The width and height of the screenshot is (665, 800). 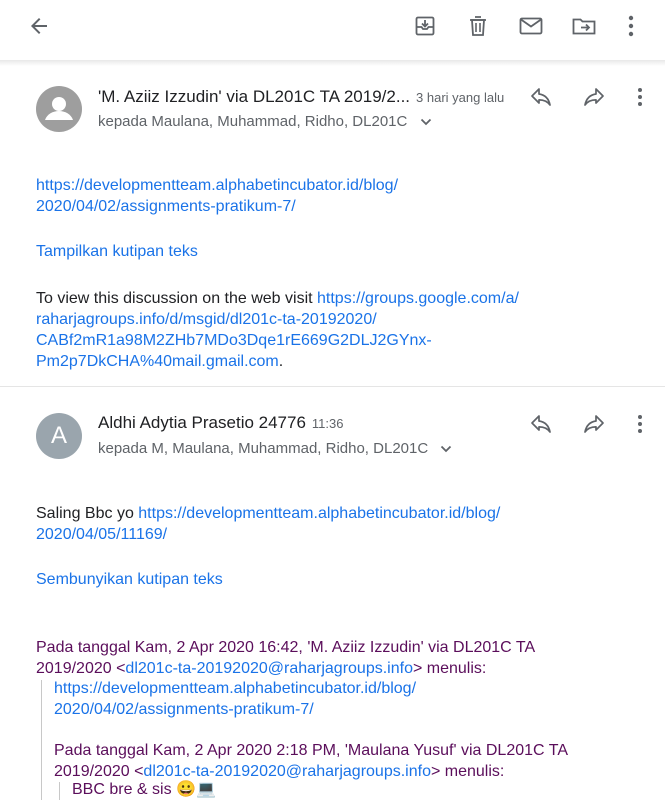 What do you see at coordinates (202, 422) in the screenshot?
I see `sender-name: Aldhi Adytia Prasetio 24776` at bounding box center [202, 422].